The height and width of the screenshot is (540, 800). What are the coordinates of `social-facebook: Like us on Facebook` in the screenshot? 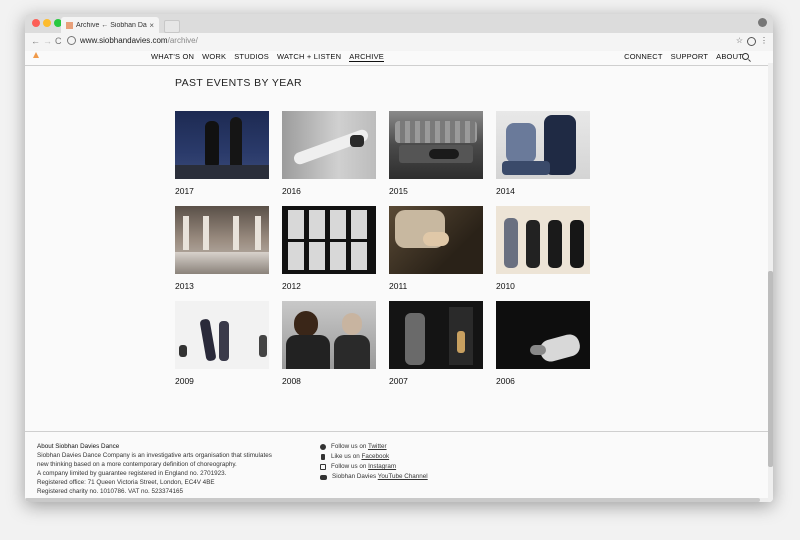 It's located at (374, 457).